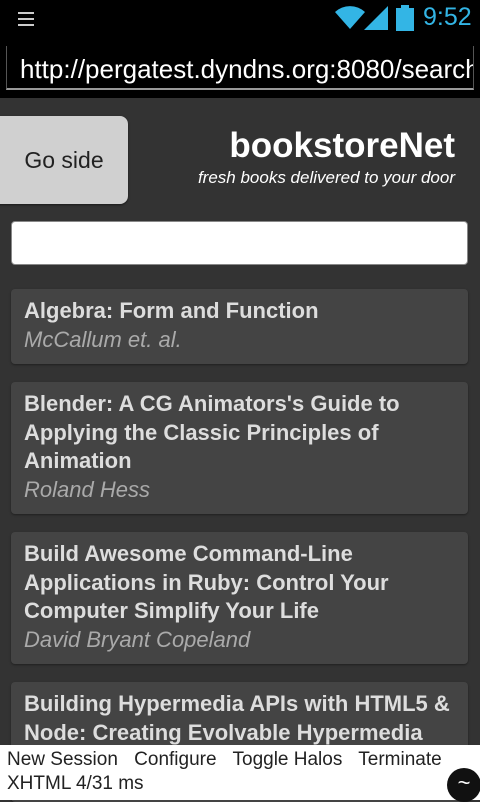 This screenshot has width=480, height=802. Describe the element at coordinates (376, 18) in the screenshot. I see `signal-icon` at that location.